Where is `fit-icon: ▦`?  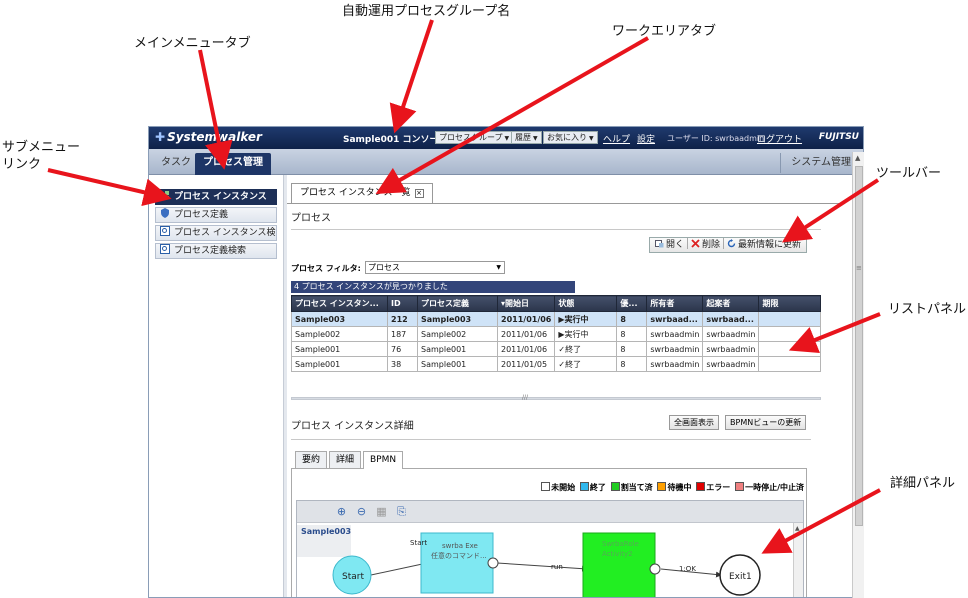 fit-icon: ▦ is located at coordinates (381, 511).